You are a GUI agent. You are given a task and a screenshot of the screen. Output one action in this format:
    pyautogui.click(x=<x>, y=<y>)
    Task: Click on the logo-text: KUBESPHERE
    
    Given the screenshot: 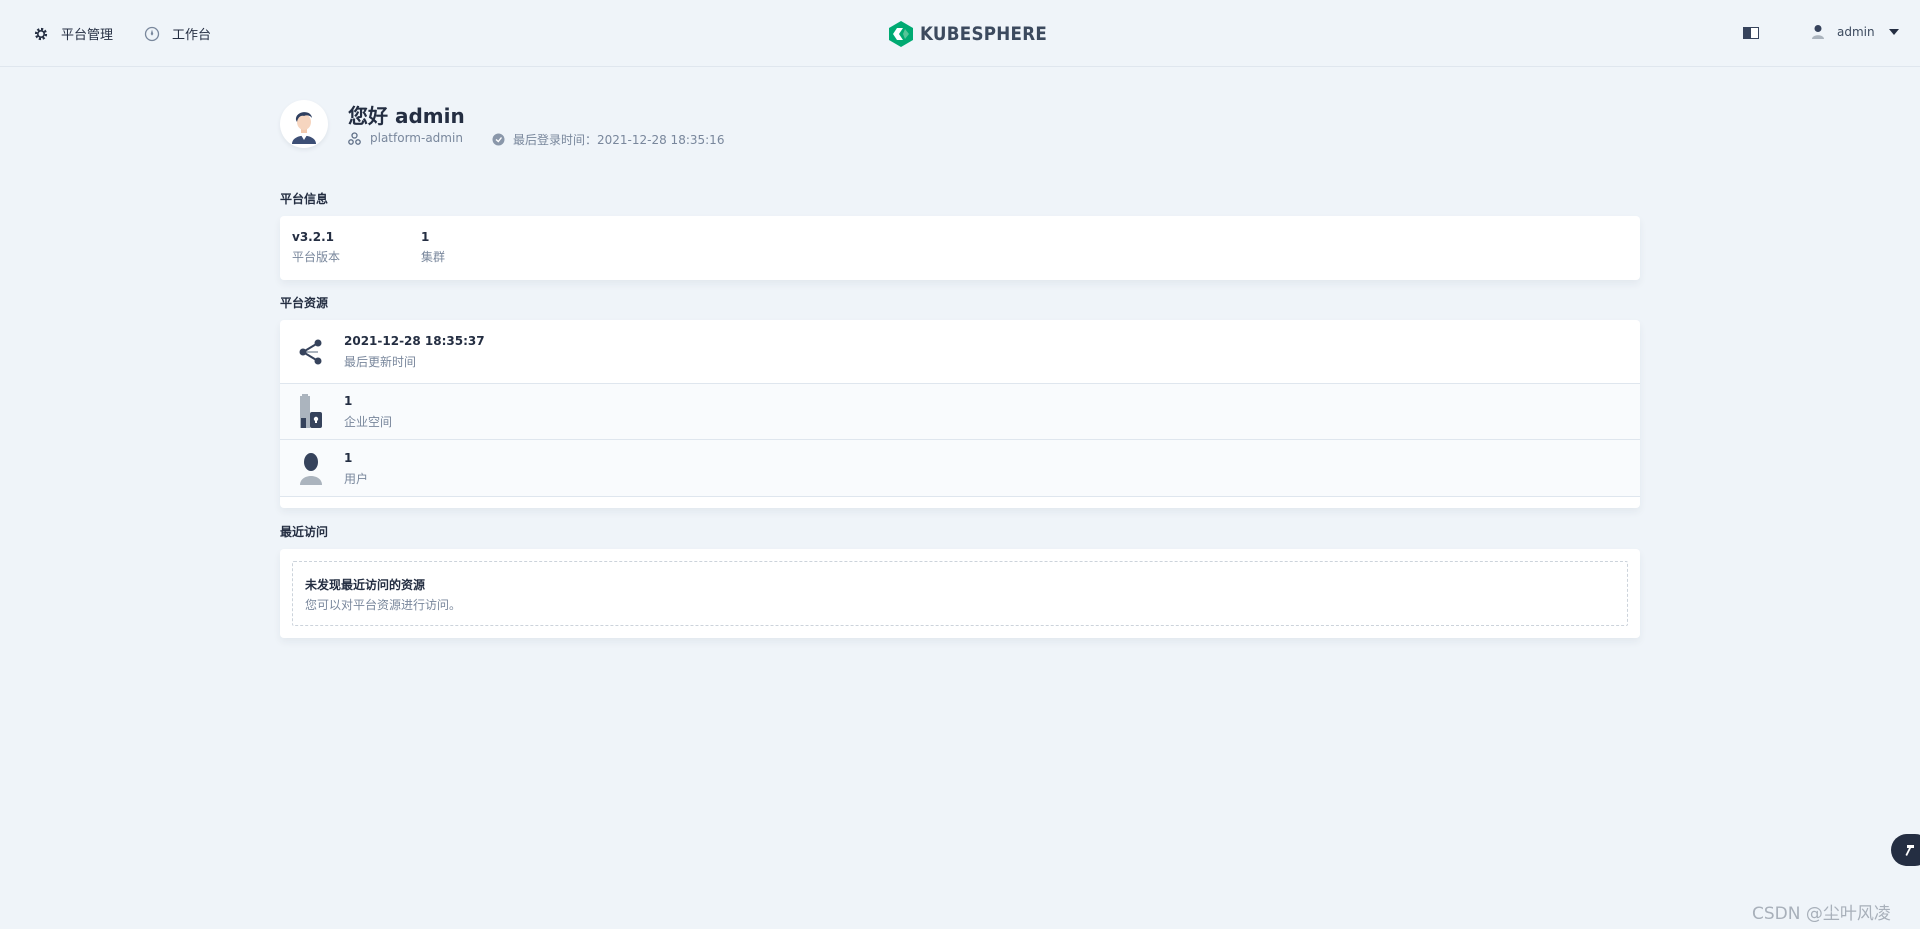 What is the action you would take?
    pyautogui.click(x=984, y=34)
    